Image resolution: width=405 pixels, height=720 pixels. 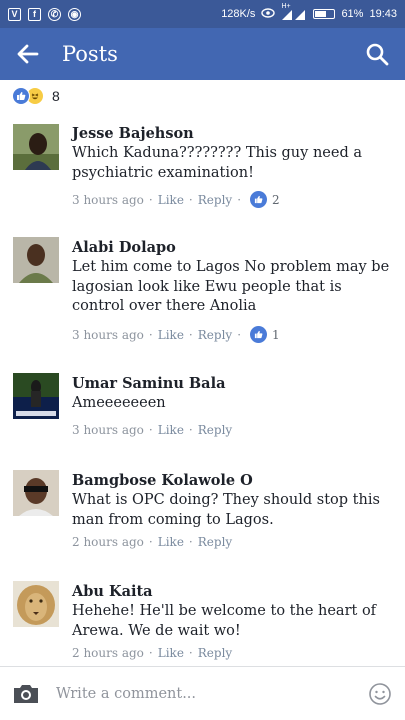 What do you see at coordinates (36, 96) in the screenshot?
I see `reactions-summary: 8` at bounding box center [36, 96].